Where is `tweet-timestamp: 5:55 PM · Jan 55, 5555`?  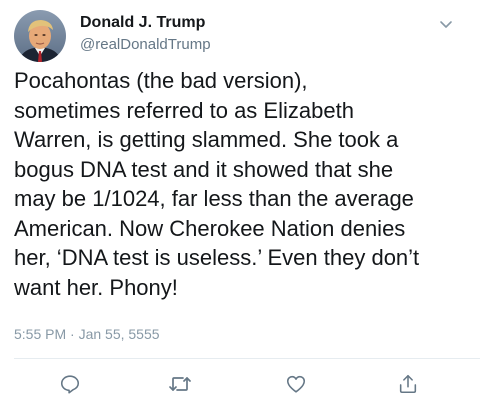
tweet-timestamp: 5:55 PM · Jan 55, 5555 is located at coordinates (87, 334).